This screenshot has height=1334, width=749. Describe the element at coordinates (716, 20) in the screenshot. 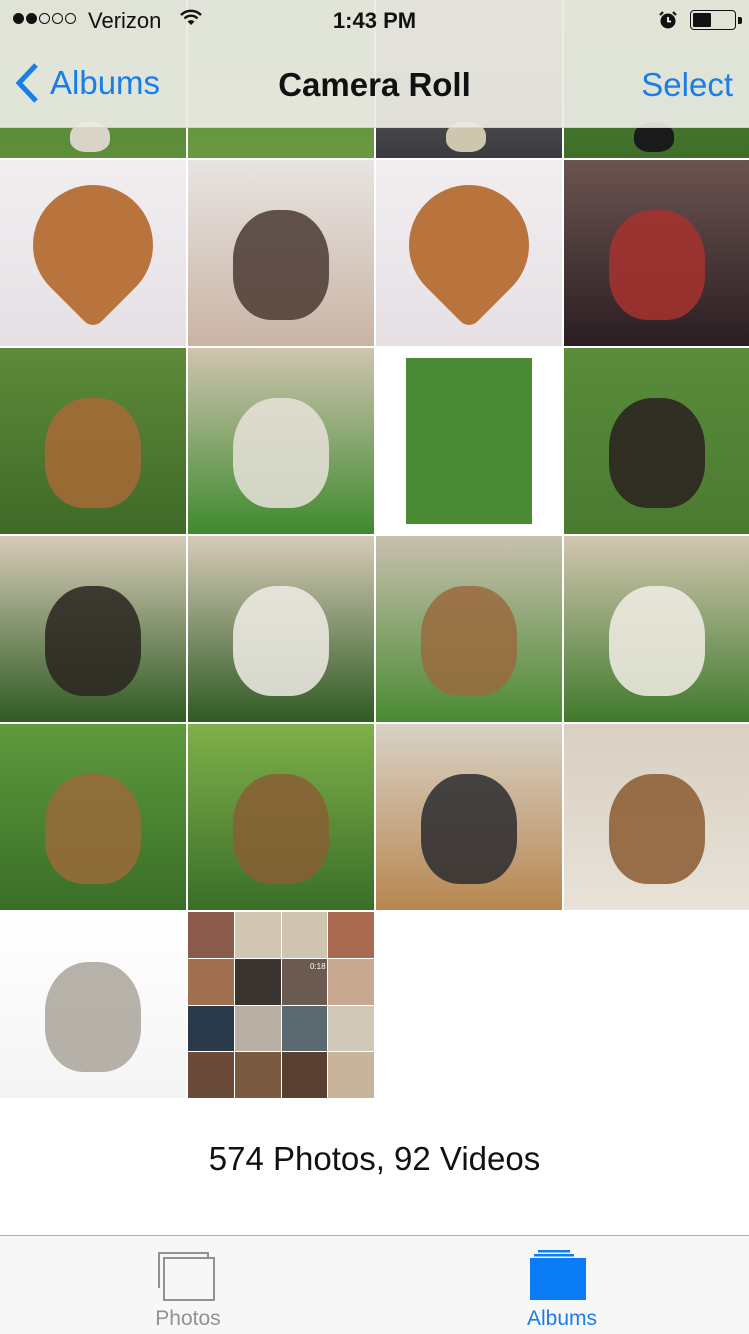

I see `battery-icon` at that location.